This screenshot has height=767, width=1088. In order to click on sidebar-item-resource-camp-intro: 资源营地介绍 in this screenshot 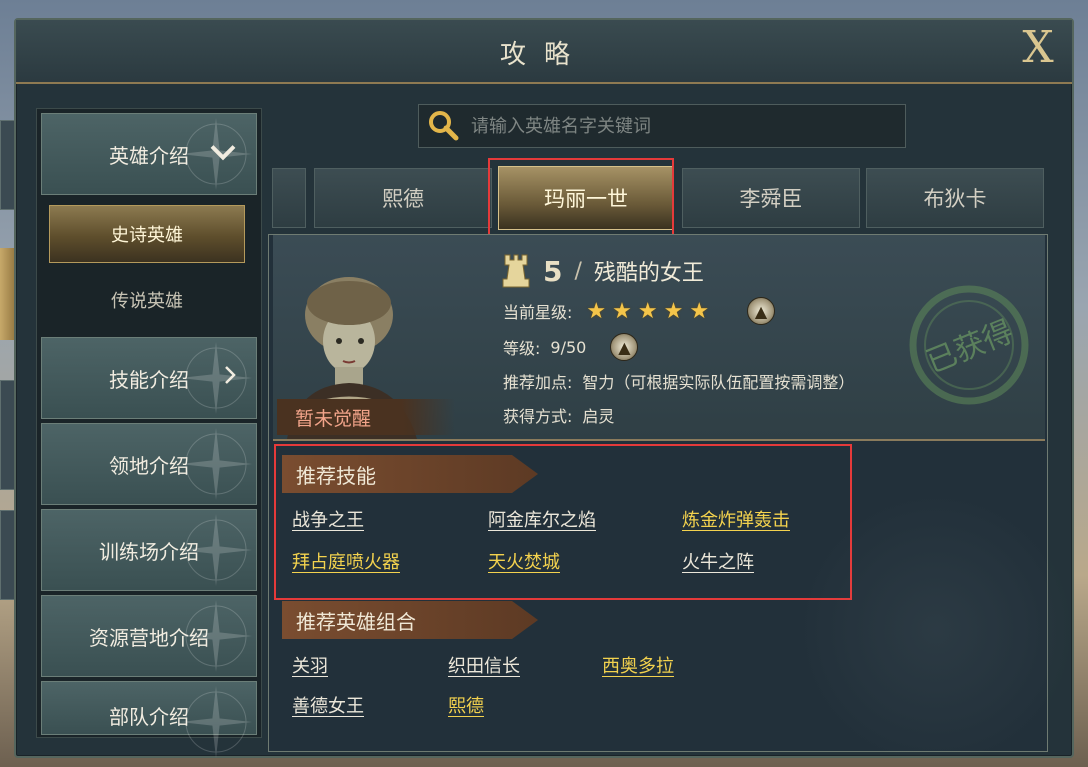, I will do `click(149, 636)`.